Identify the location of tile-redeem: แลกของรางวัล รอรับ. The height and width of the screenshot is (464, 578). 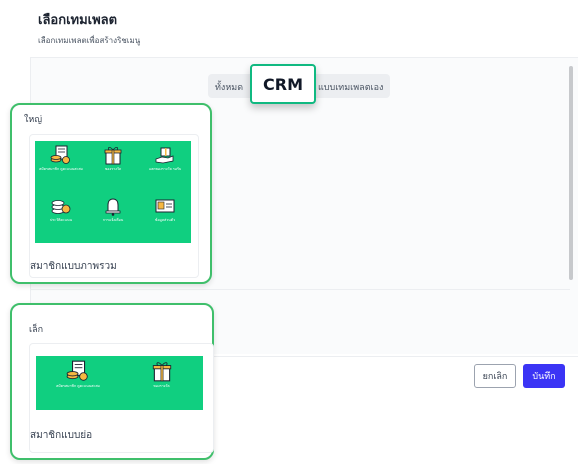
(165, 166).